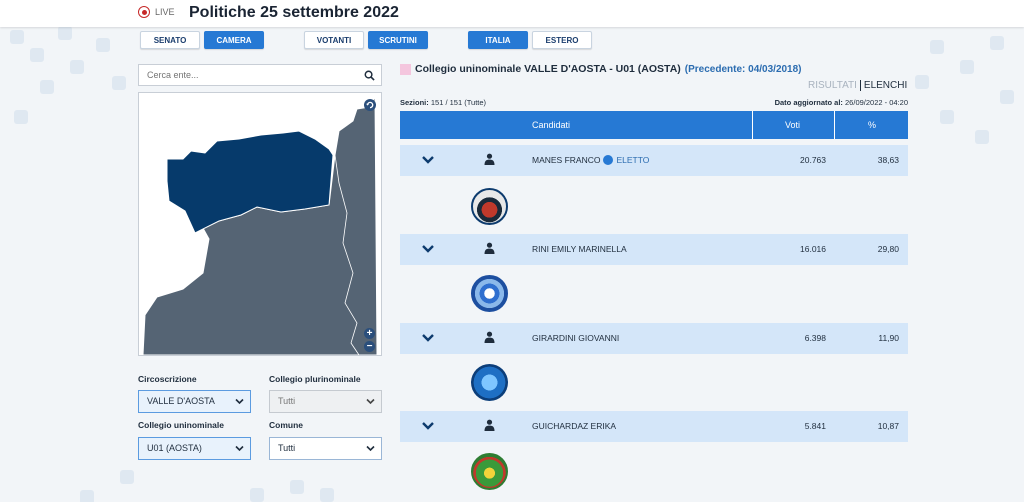 The height and width of the screenshot is (502, 1024). I want to click on scrutini-button: SCRUTINI, so click(398, 40).